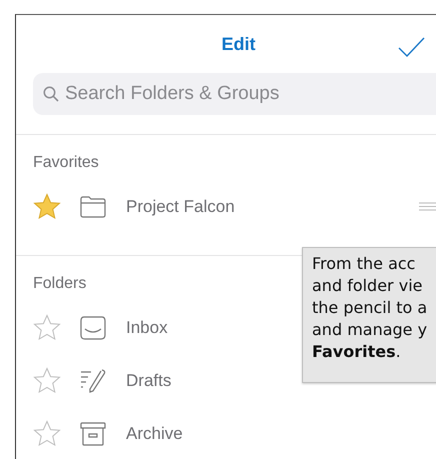 This screenshot has width=436, height=459. Describe the element at coordinates (149, 380) in the screenshot. I see `folder-name: Drafts` at that location.